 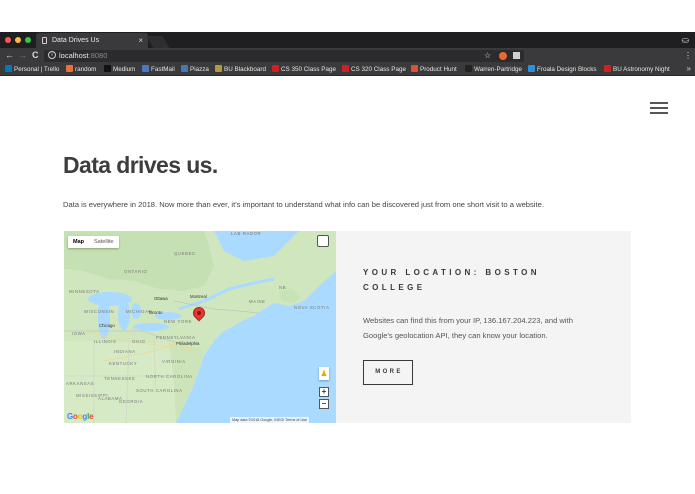 I want to click on location-heading: YOUR LOCATION: BOSTON COLLEGE, so click(x=451, y=280).